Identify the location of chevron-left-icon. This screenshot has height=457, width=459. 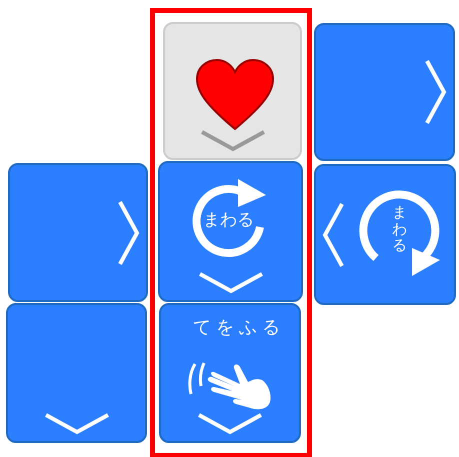
(333, 235).